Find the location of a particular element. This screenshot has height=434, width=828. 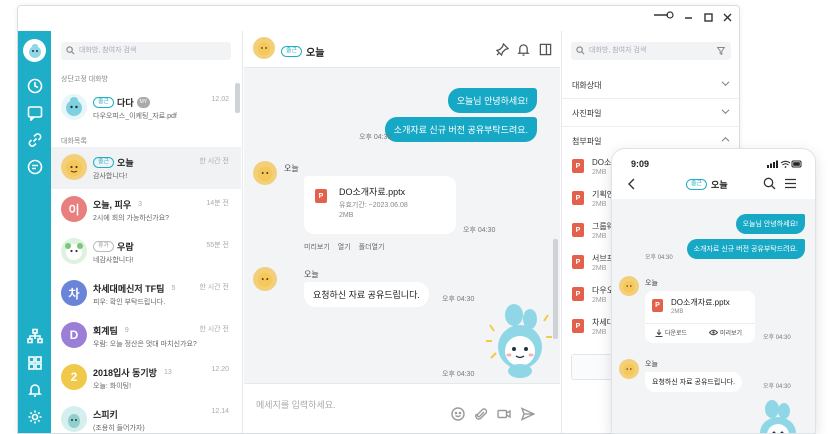

video-icon is located at coordinates (504, 414).